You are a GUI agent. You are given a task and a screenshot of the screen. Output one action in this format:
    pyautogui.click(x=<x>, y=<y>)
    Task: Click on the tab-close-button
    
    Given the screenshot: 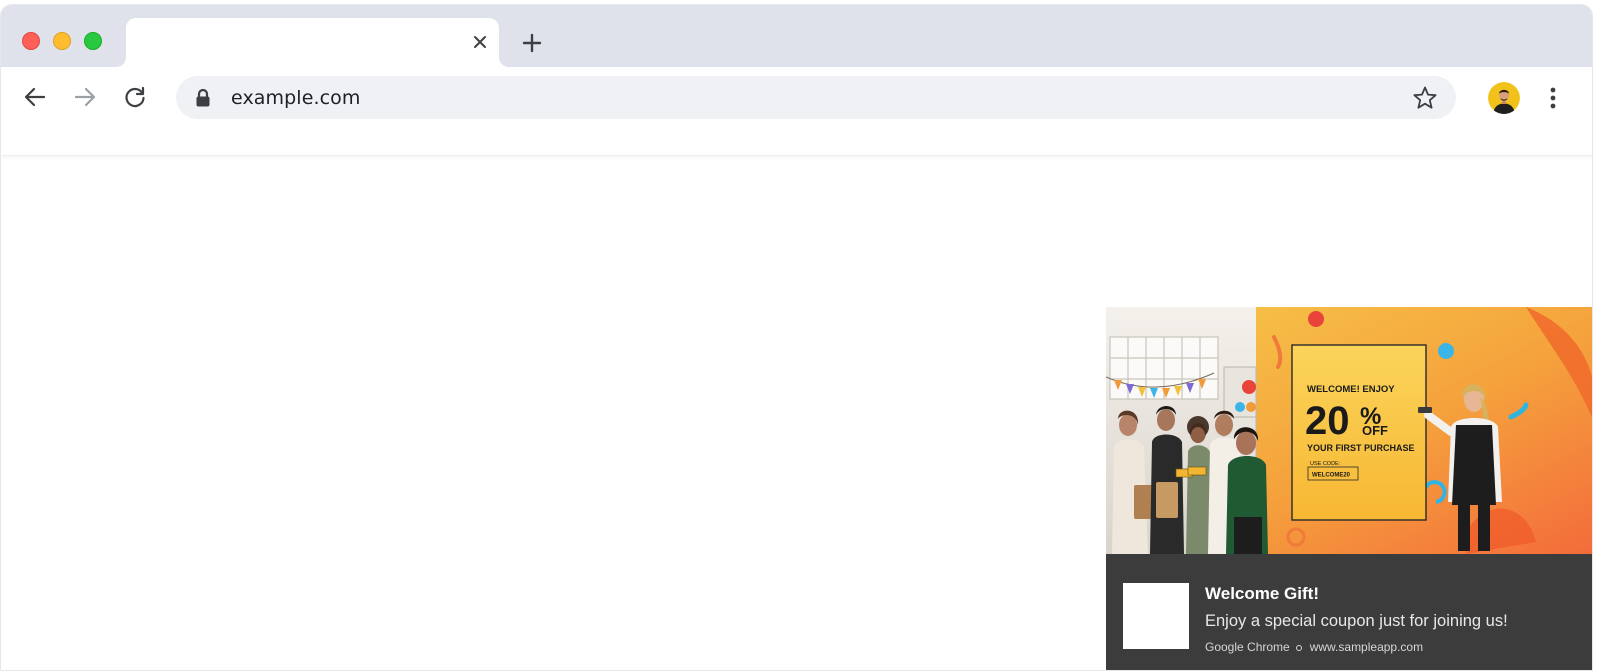 What is the action you would take?
    pyautogui.click(x=480, y=42)
    